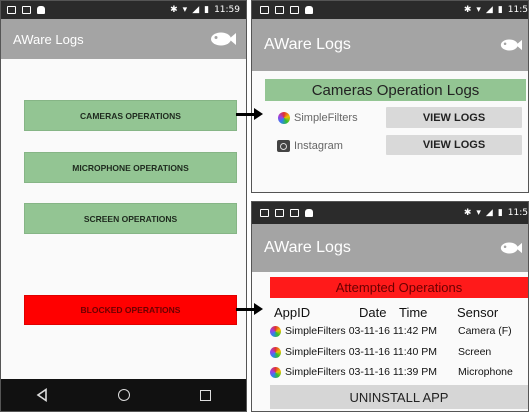 The image size is (529, 412). What do you see at coordinates (283, 146) in the screenshot?
I see `instagram-icon` at bounding box center [283, 146].